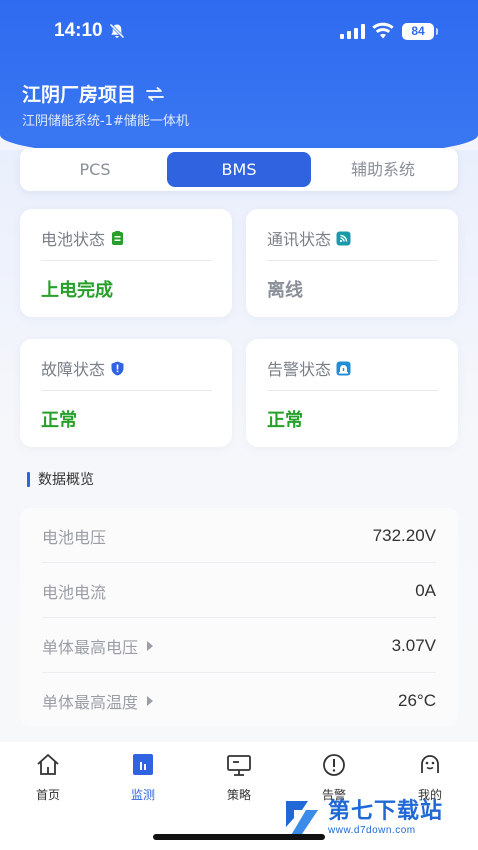 This screenshot has width=478, height=850. What do you see at coordinates (74, 537) in the screenshot?
I see `row-label: 电池电压` at bounding box center [74, 537].